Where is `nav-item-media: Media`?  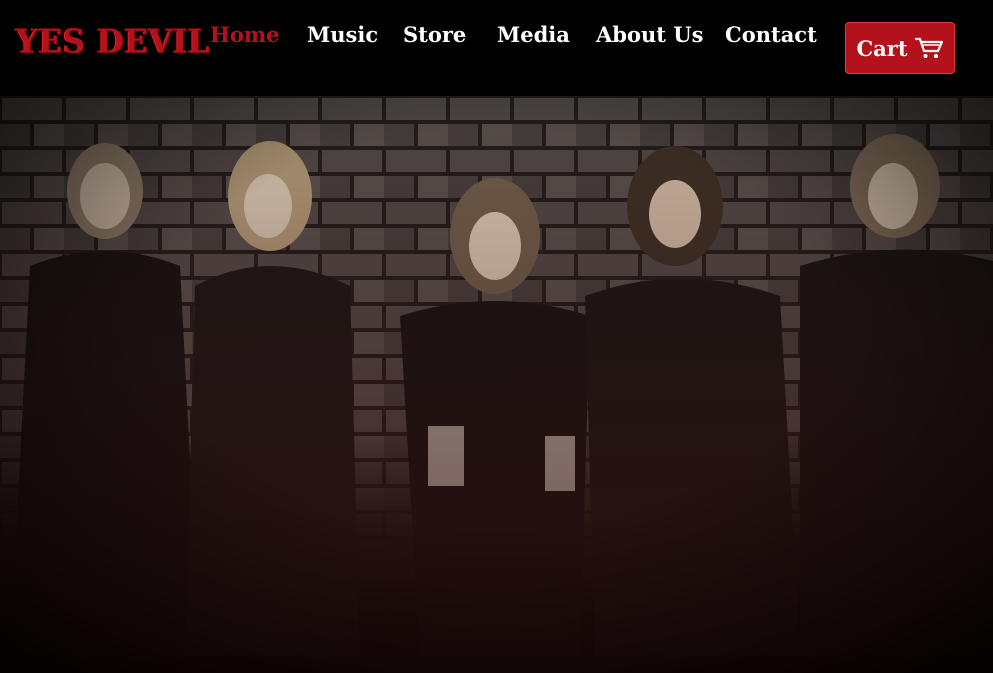 nav-item-media: Media is located at coordinates (533, 34).